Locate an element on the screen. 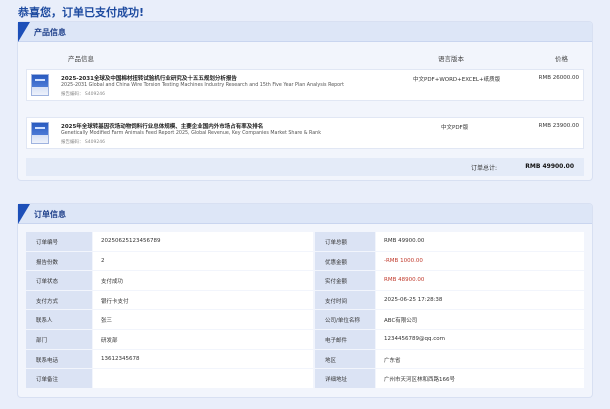 Image resolution: width=610 pixels, height=409 pixels. order-field-label: 电子邮件 is located at coordinates (345, 339).